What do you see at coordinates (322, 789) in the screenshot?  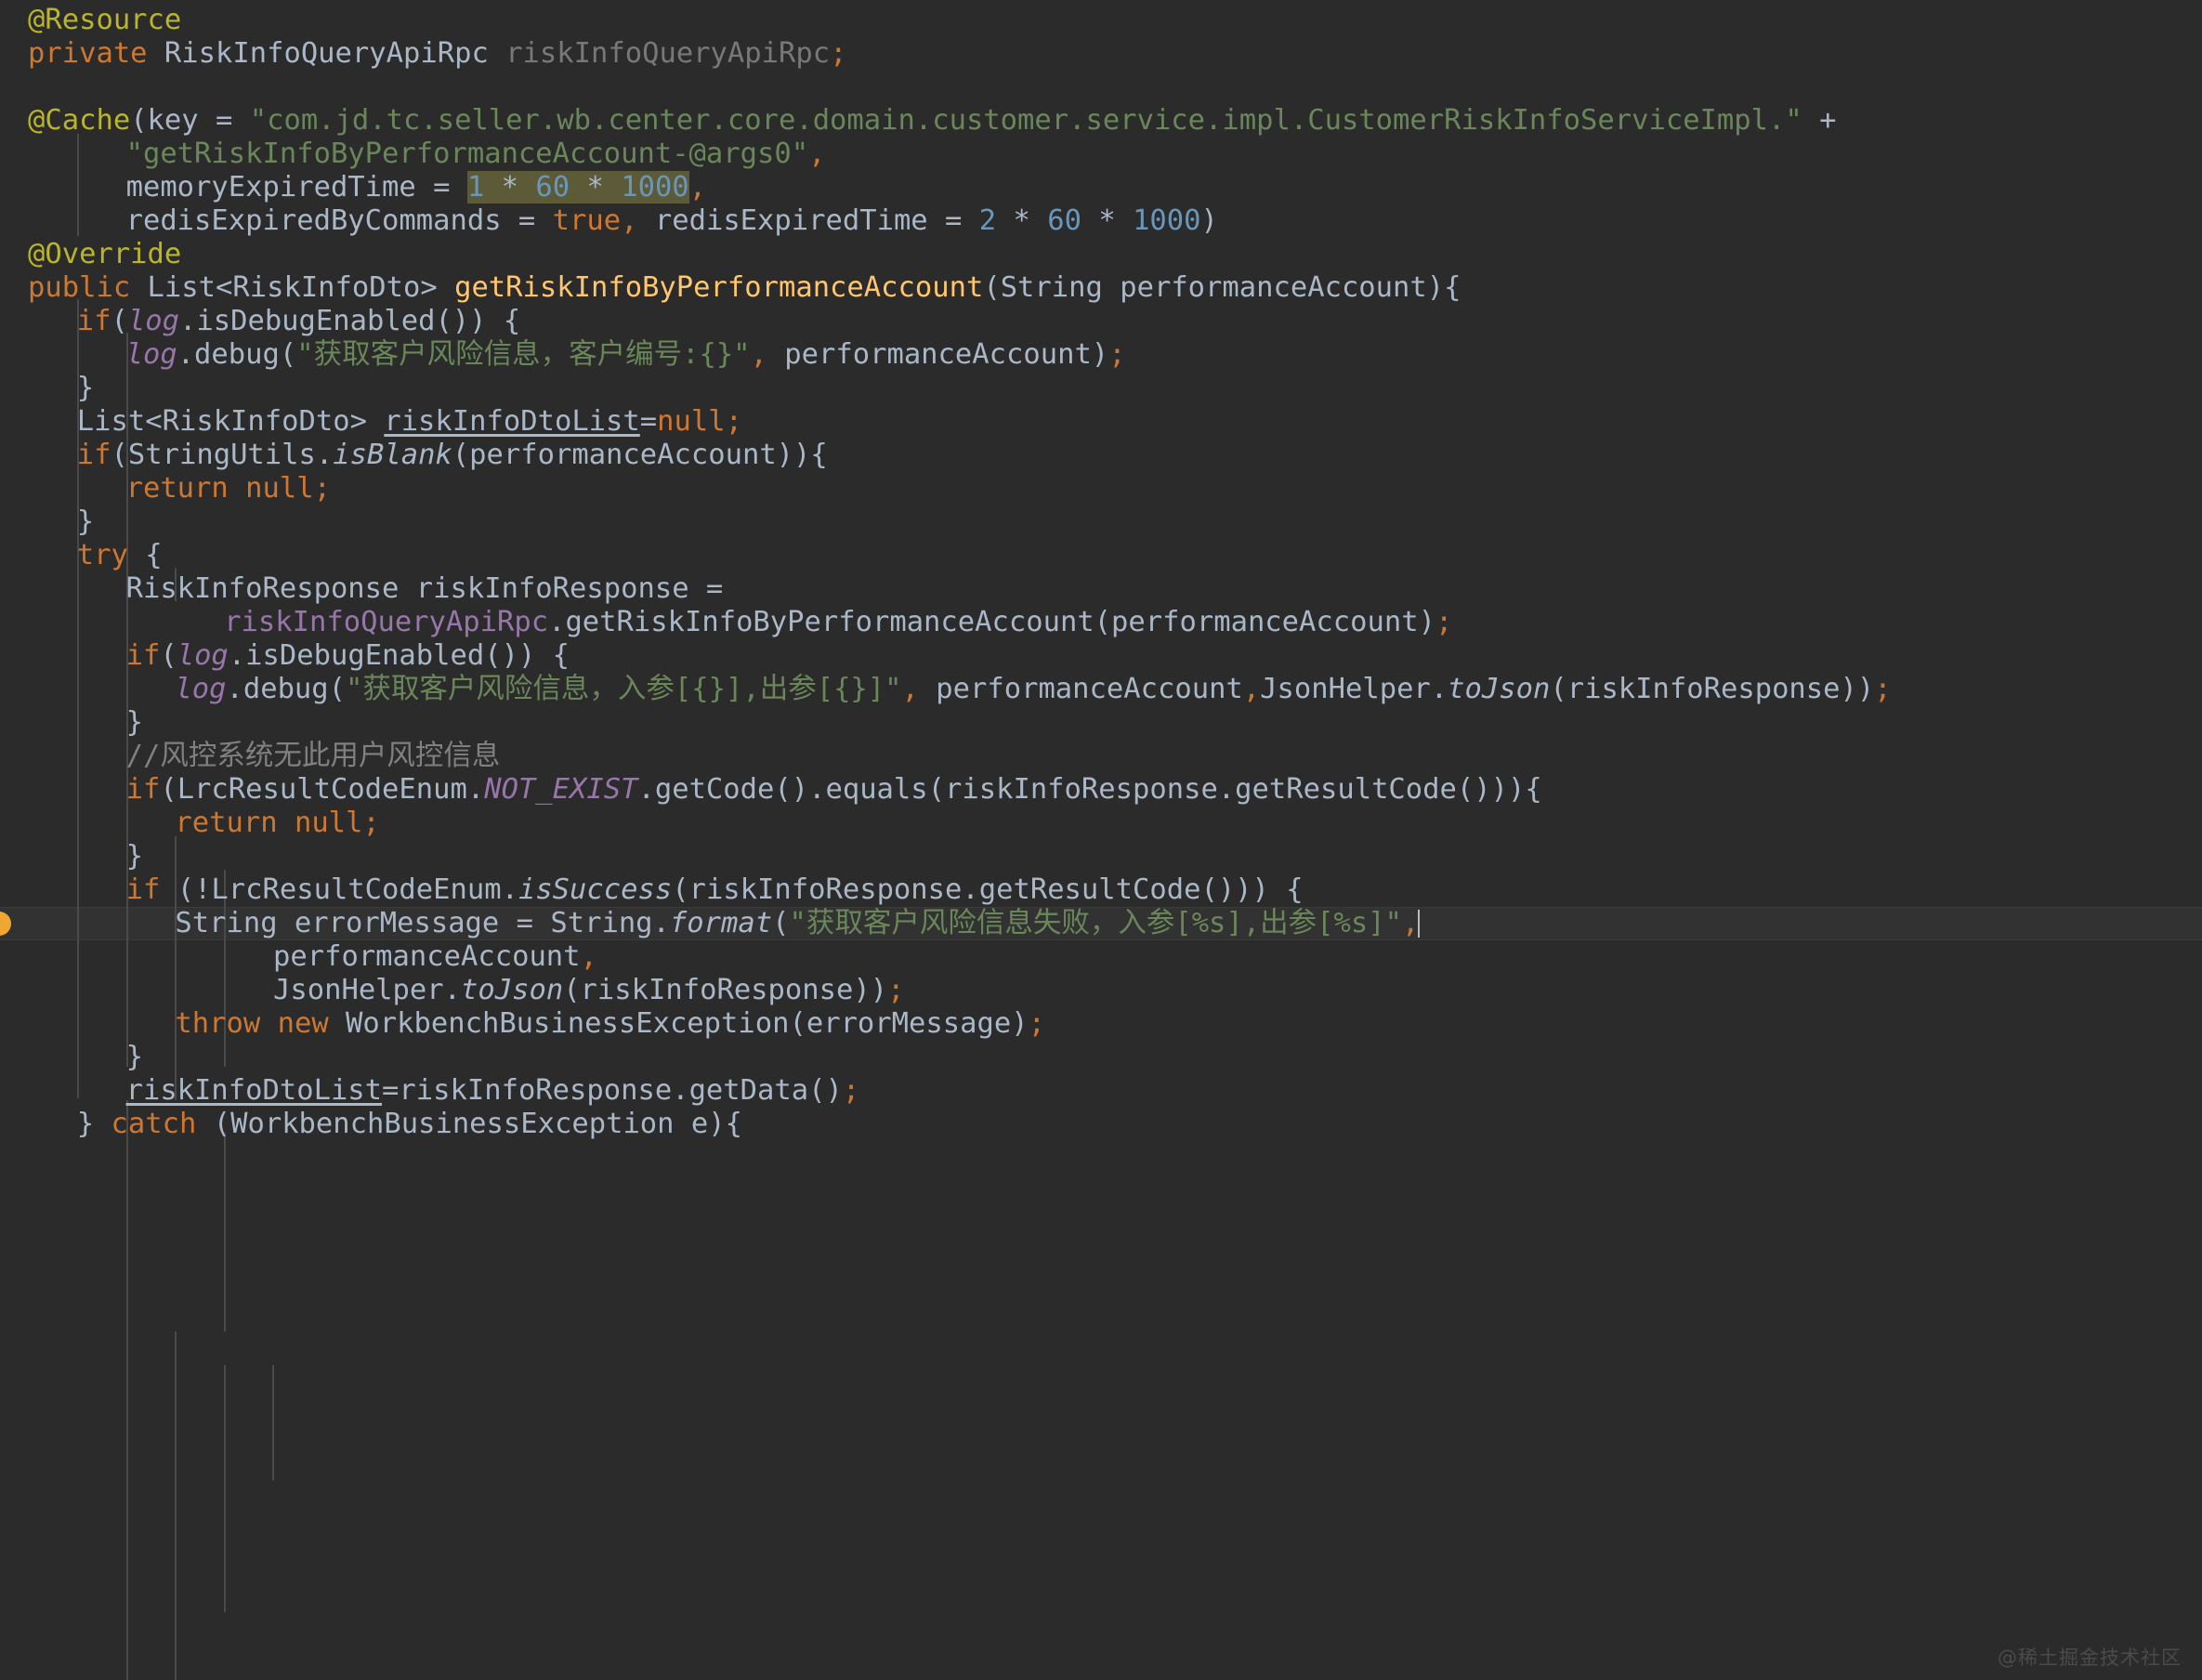 I see `code-token: (LrcResultCodeEnum.` at bounding box center [322, 789].